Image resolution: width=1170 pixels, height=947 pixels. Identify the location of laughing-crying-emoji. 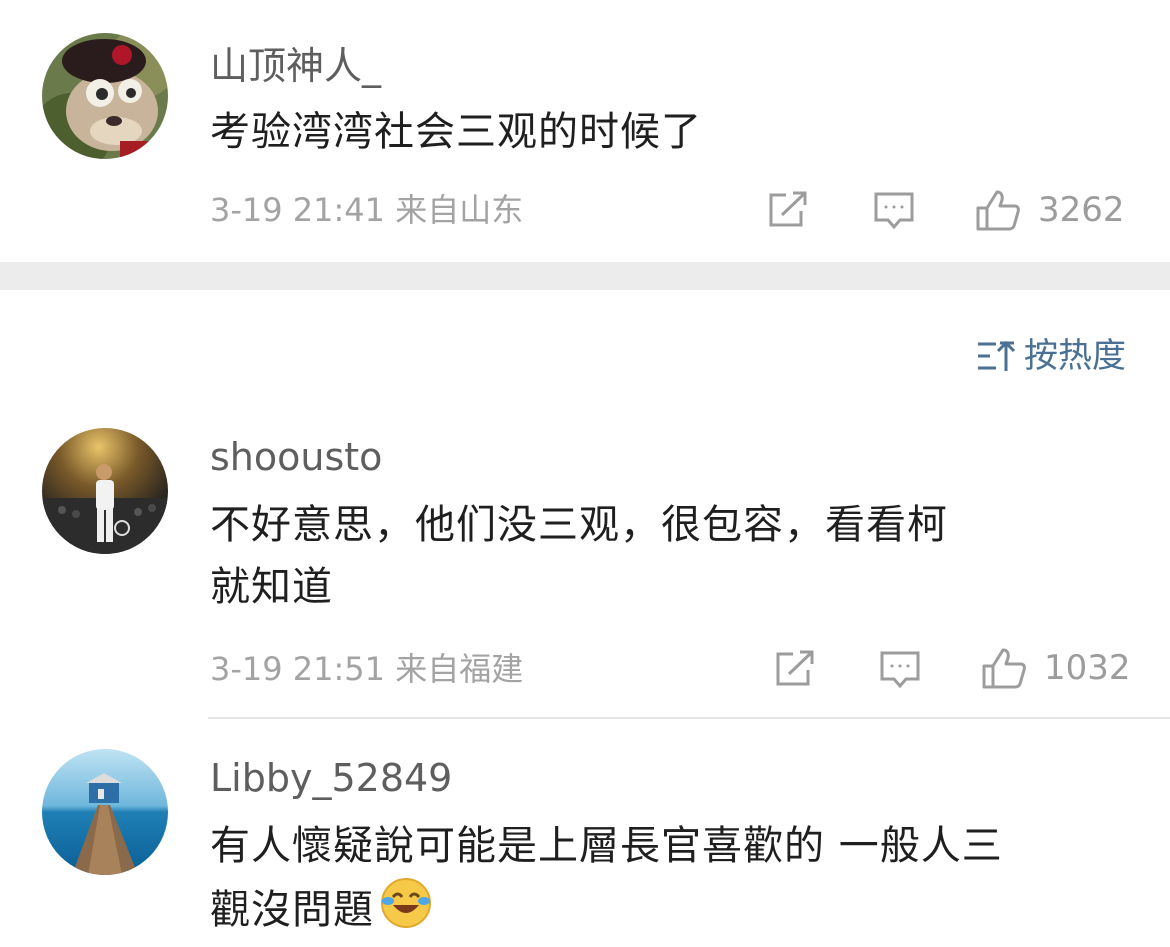
(406, 903).